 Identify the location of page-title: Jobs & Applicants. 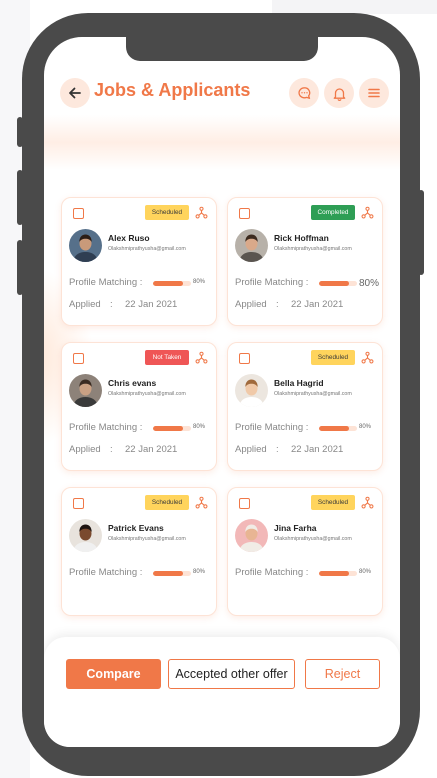
(172, 90).